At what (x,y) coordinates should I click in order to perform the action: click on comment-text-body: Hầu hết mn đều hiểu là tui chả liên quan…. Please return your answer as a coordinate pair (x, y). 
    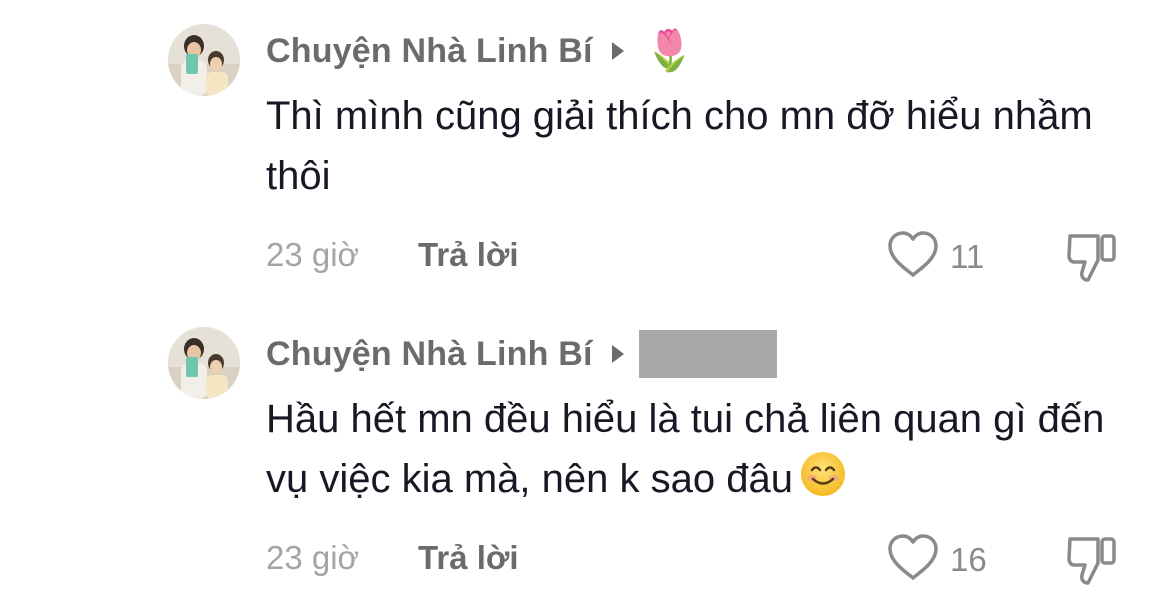
    Looking at the image, I should click on (685, 449).